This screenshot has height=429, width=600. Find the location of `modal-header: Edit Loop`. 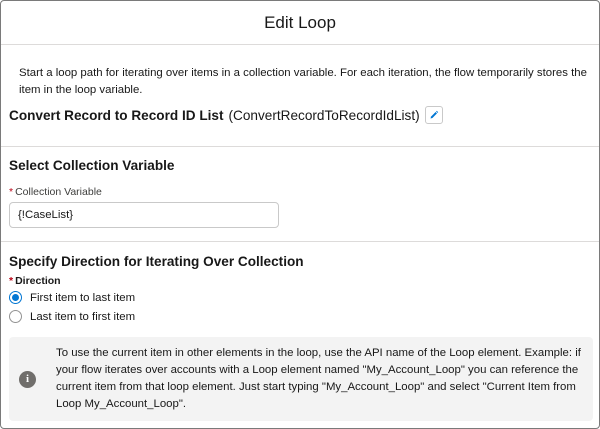

modal-header: Edit Loop is located at coordinates (300, 23).